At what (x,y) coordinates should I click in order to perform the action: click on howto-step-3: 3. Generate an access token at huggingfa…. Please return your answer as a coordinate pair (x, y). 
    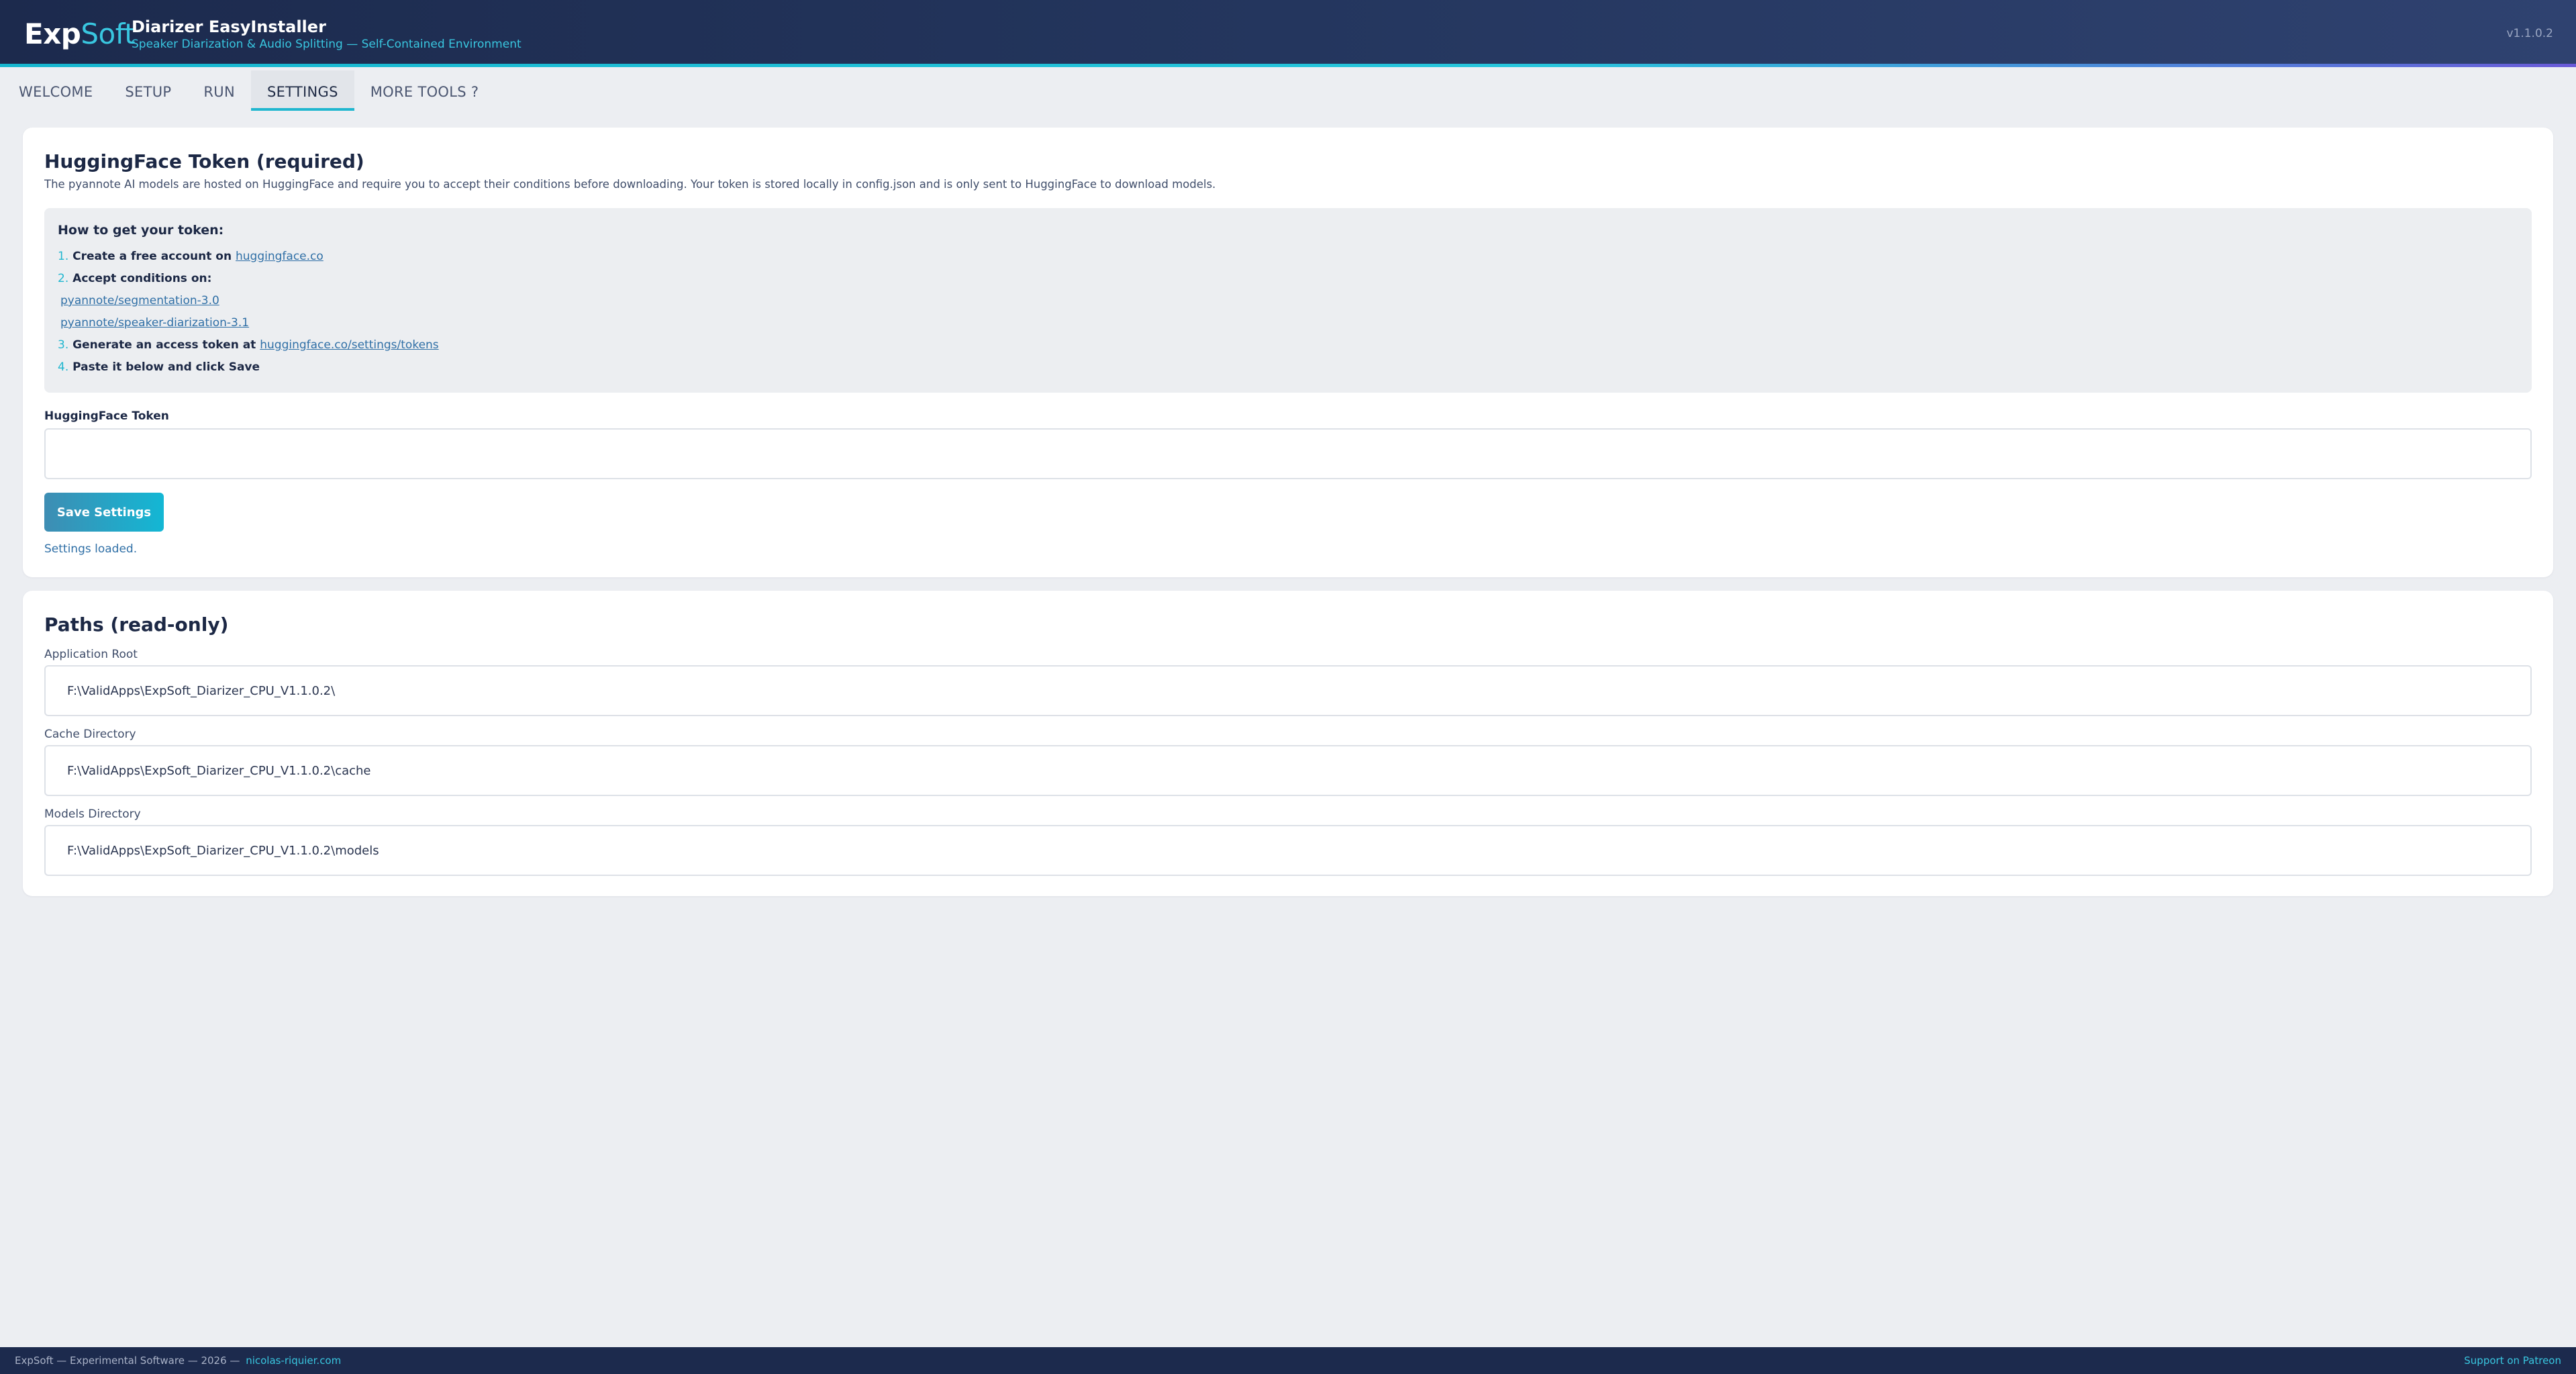
    Looking at the image, I should click on (248, 345).